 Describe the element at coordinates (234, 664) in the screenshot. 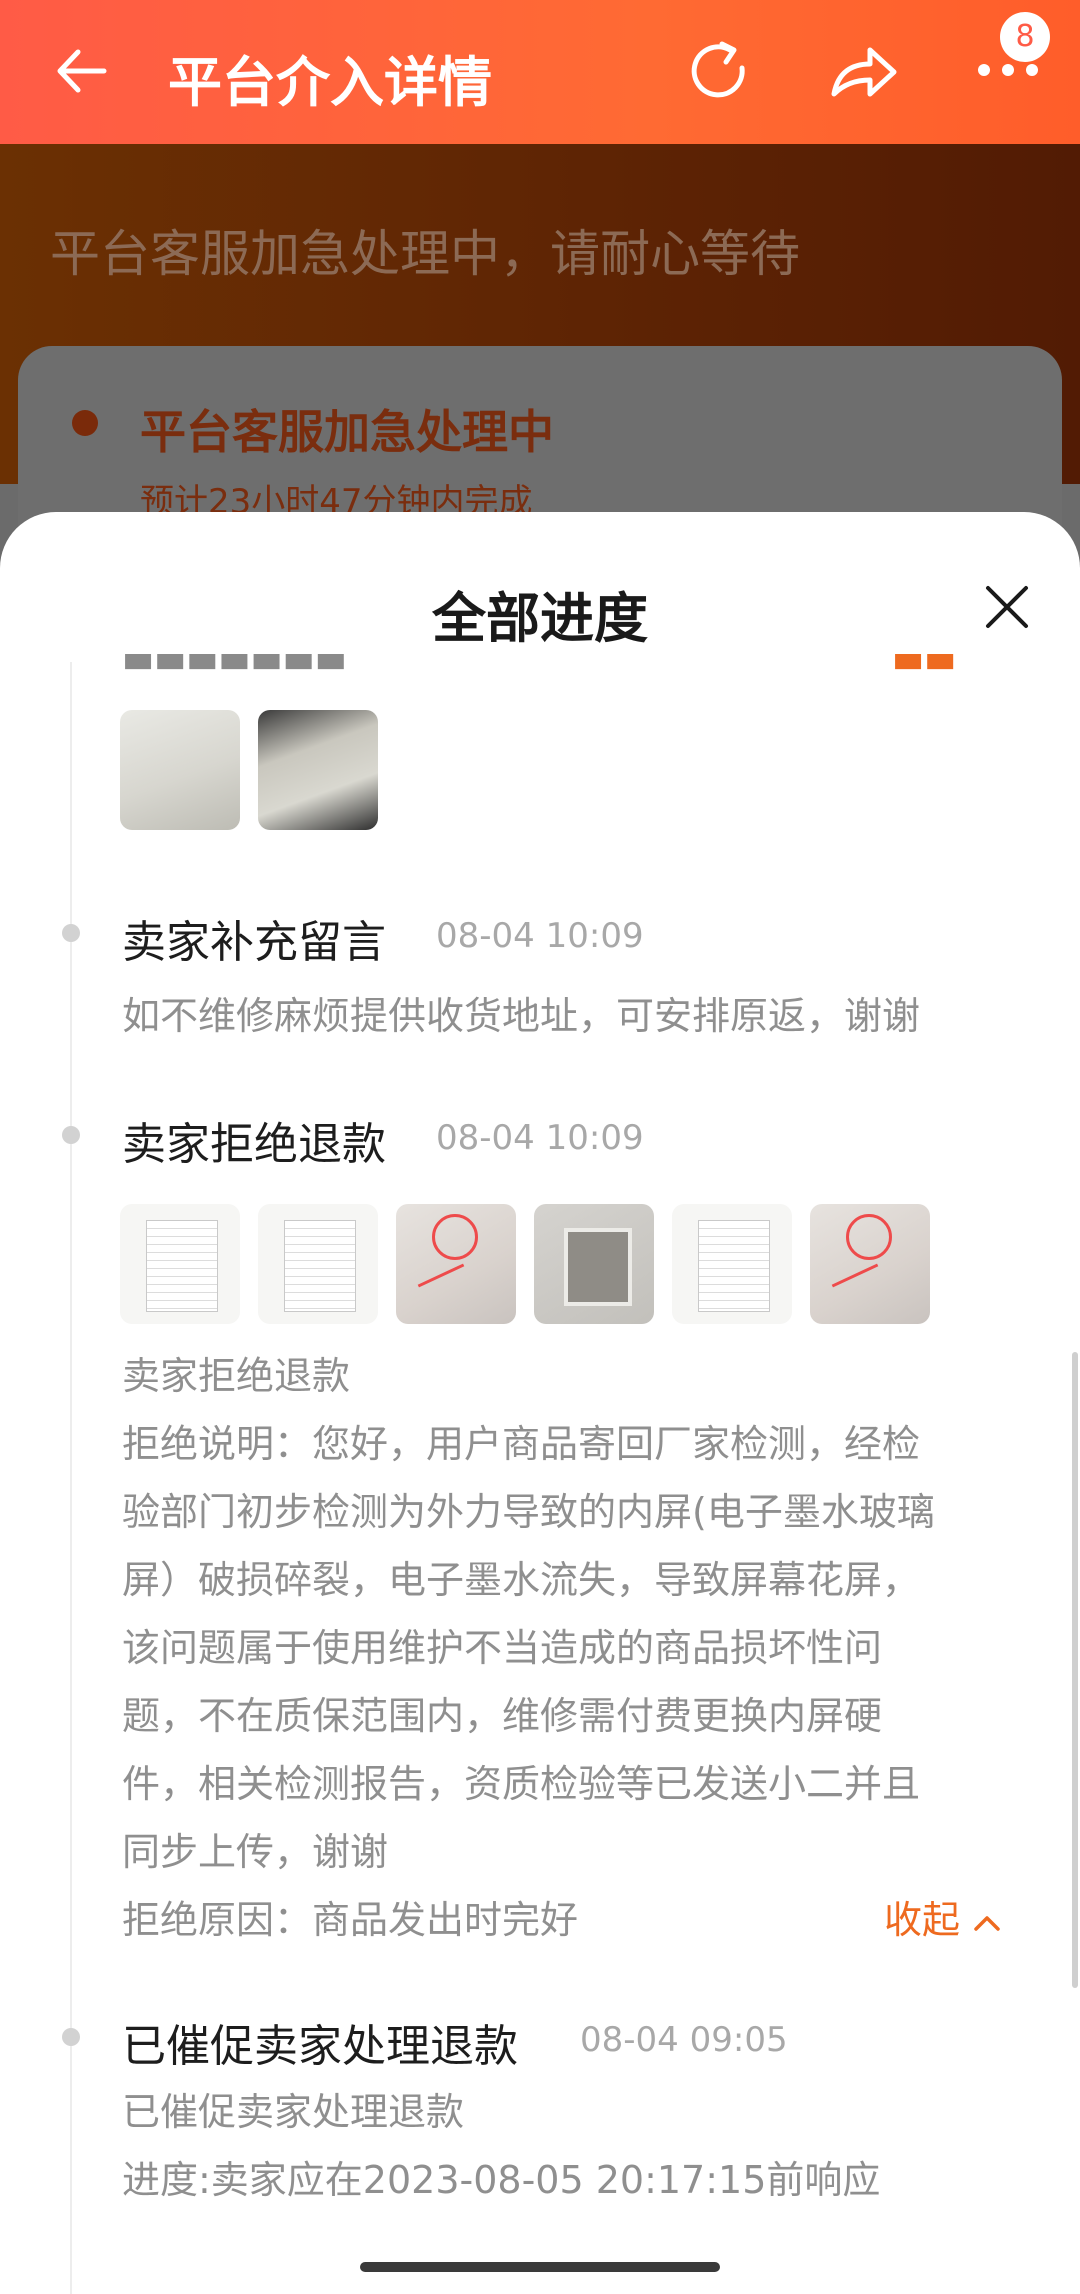

I see `clipped-text: ■■■■■■■` at that location.